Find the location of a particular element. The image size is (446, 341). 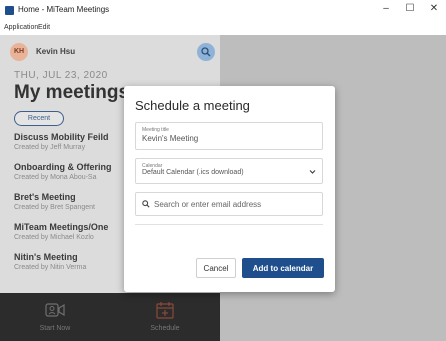

video-camera-icon is located at coordinates (55, 310).